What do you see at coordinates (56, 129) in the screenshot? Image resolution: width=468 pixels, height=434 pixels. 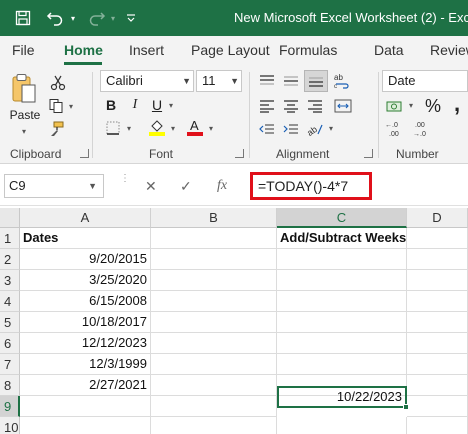 I see `format-painter-icon` at bounding box center [56, 129].